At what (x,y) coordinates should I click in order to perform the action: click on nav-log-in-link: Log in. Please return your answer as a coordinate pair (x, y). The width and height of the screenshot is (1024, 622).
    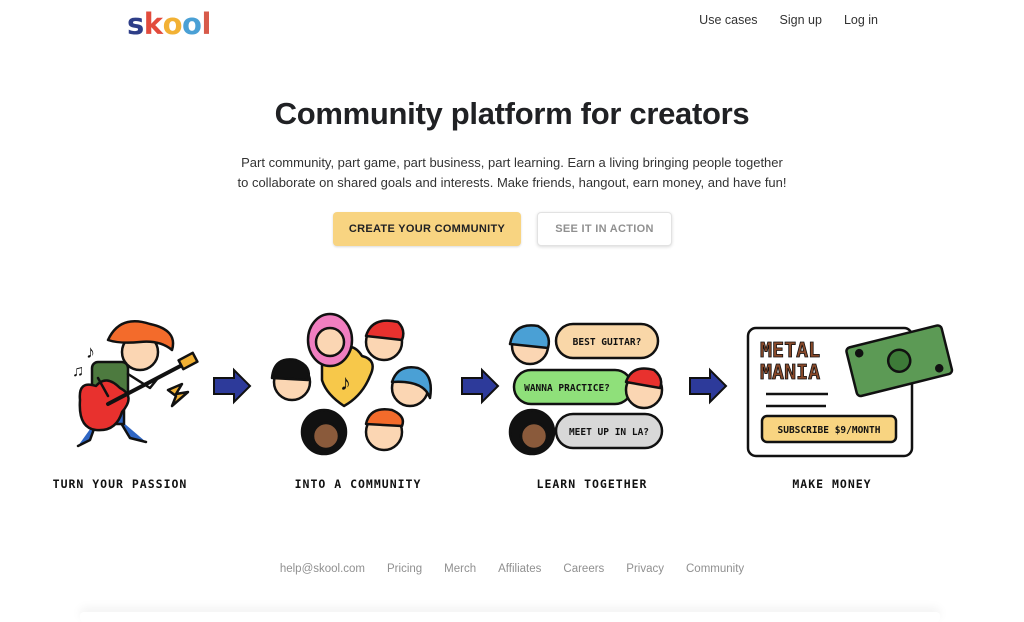
    Looking at the image, I should click on (861, 20).